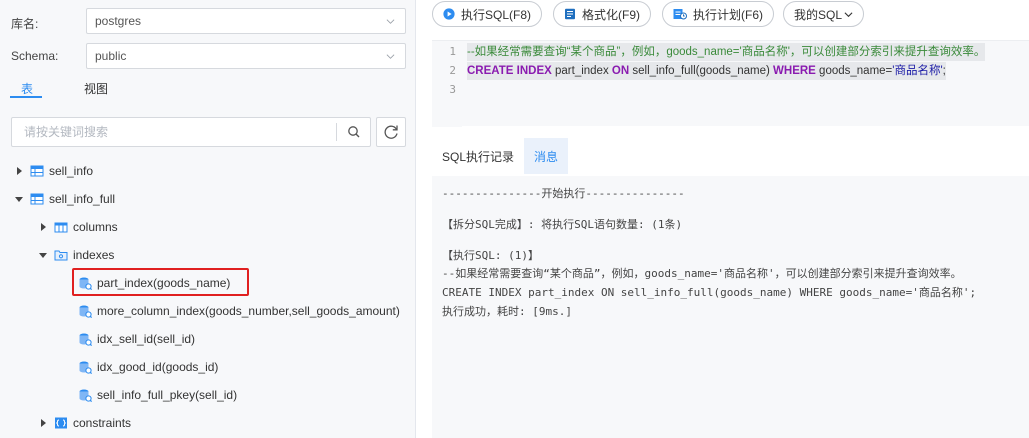 The width and height of the screenshot is (1029, 438). I want to click on sql-identifier: sell_info_full(goods_name), so click(701, 71).